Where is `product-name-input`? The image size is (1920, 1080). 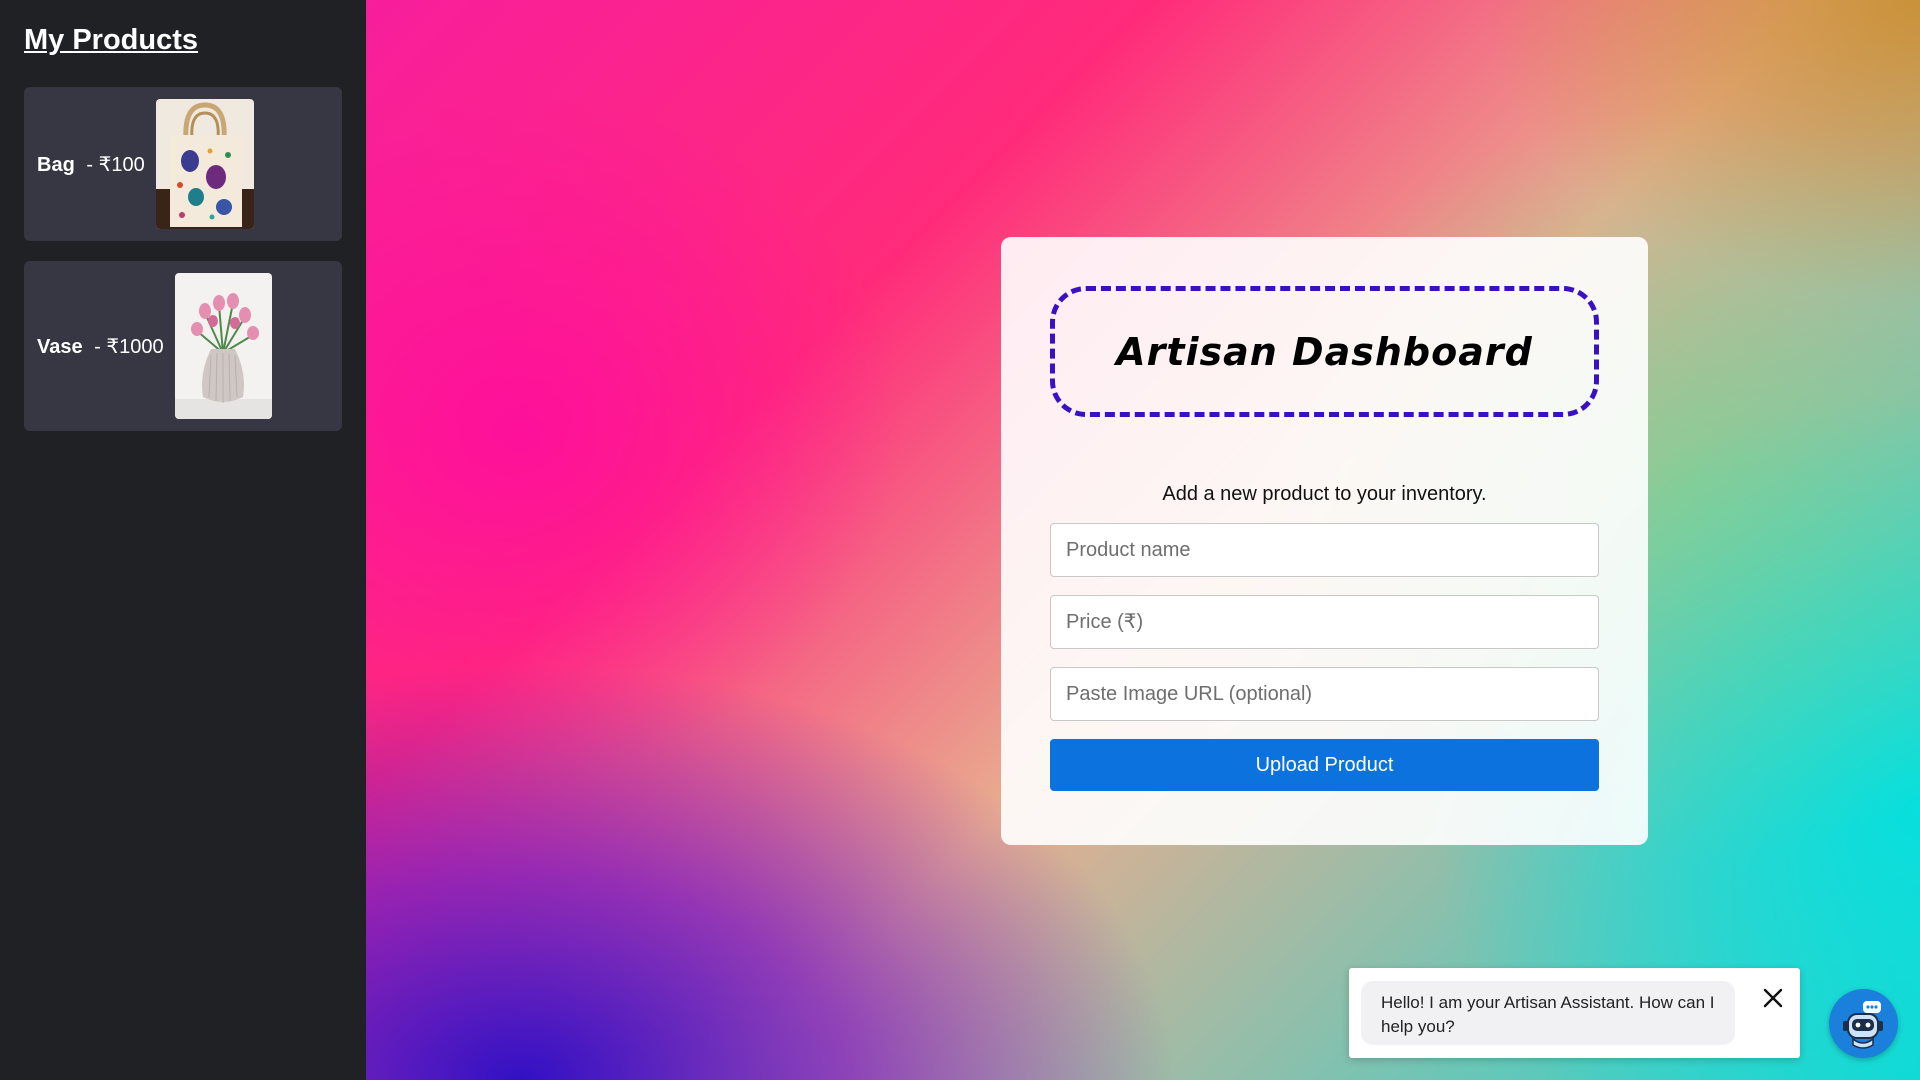
product-name-input is located at coordinates (1324, 550).